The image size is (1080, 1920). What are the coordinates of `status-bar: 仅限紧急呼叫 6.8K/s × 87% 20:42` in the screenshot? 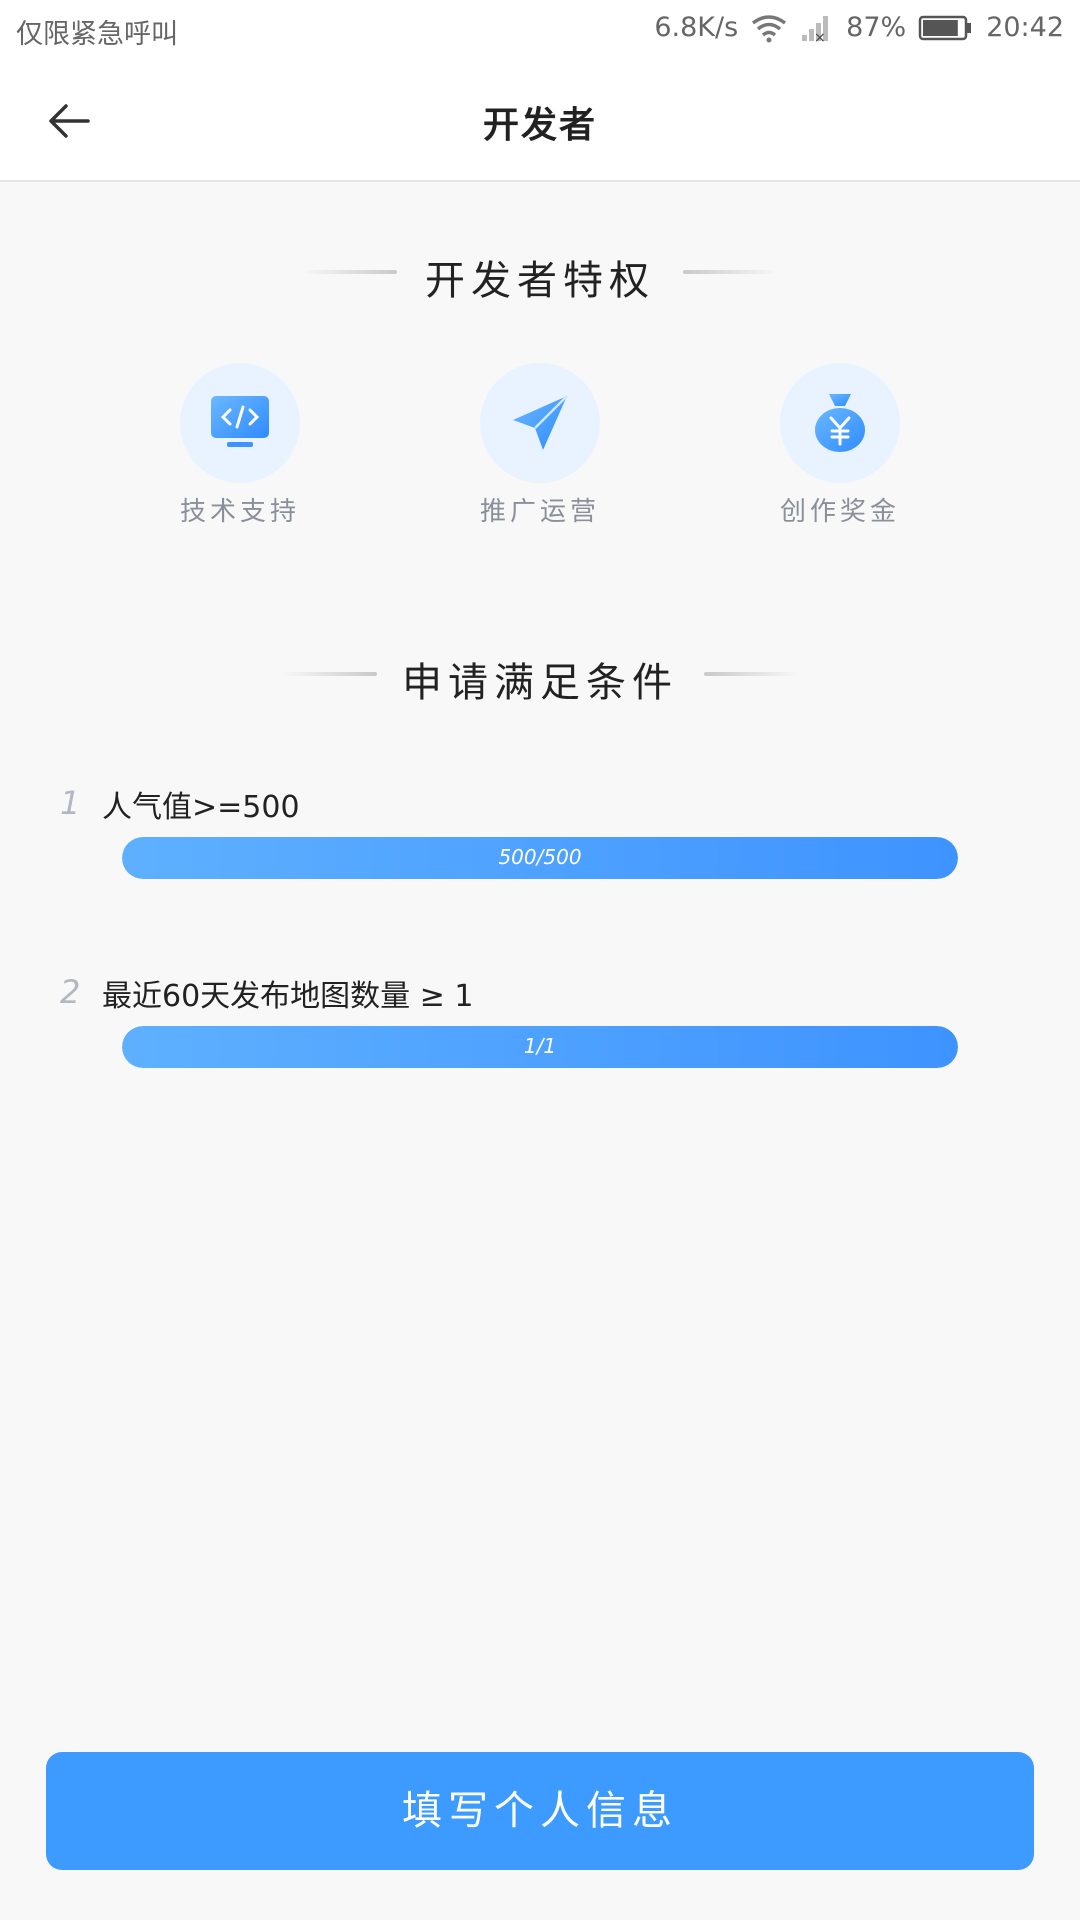 It's located at (540, 31).